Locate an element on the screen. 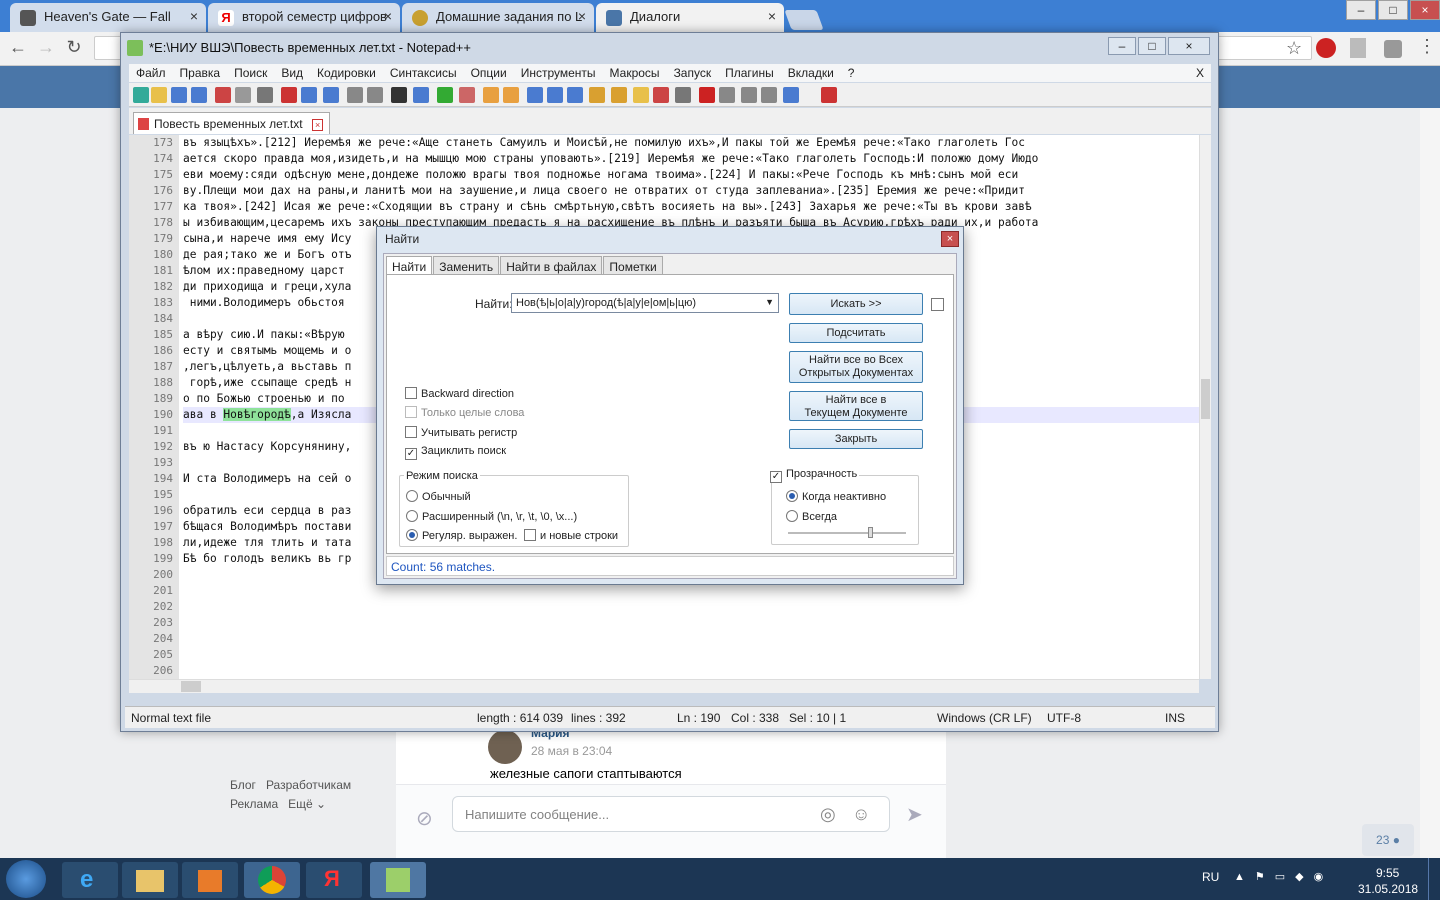  language-indicator: RU is located at coordinates (1210, 877).